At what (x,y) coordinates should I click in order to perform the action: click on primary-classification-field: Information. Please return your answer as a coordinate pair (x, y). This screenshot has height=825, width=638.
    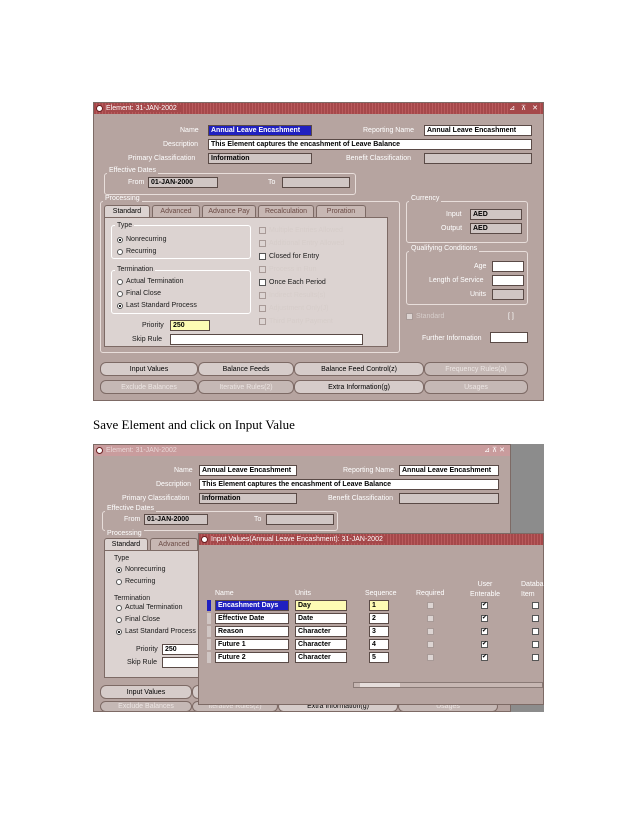
    Looking at the image, I should click on (260, 158).